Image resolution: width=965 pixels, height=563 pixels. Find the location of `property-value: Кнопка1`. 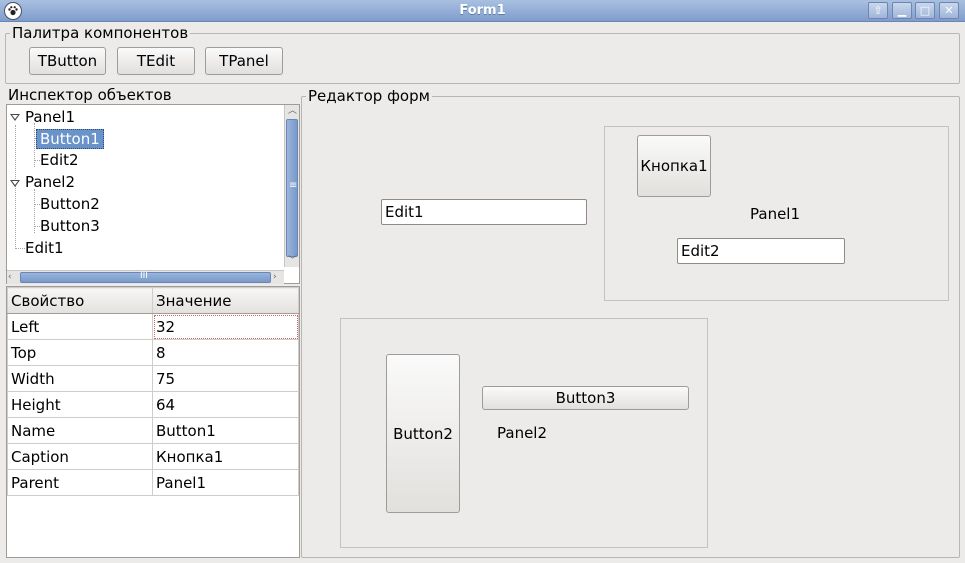

property-value: Кнопка1 is located at coordinates (225, 456).